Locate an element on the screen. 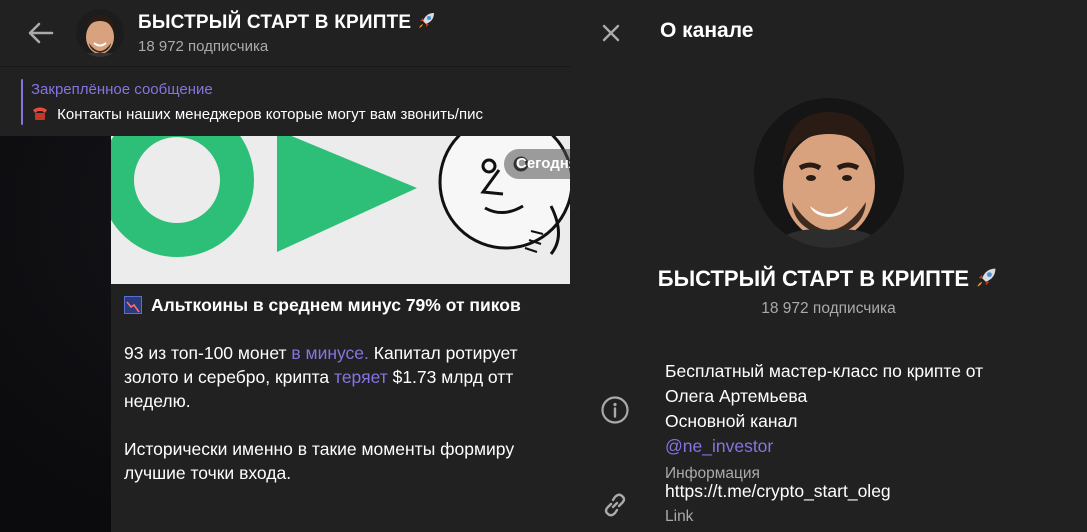 The height and width of the screenshot is (532, 1087). channel-avatar is located at coordinates (100, 33).